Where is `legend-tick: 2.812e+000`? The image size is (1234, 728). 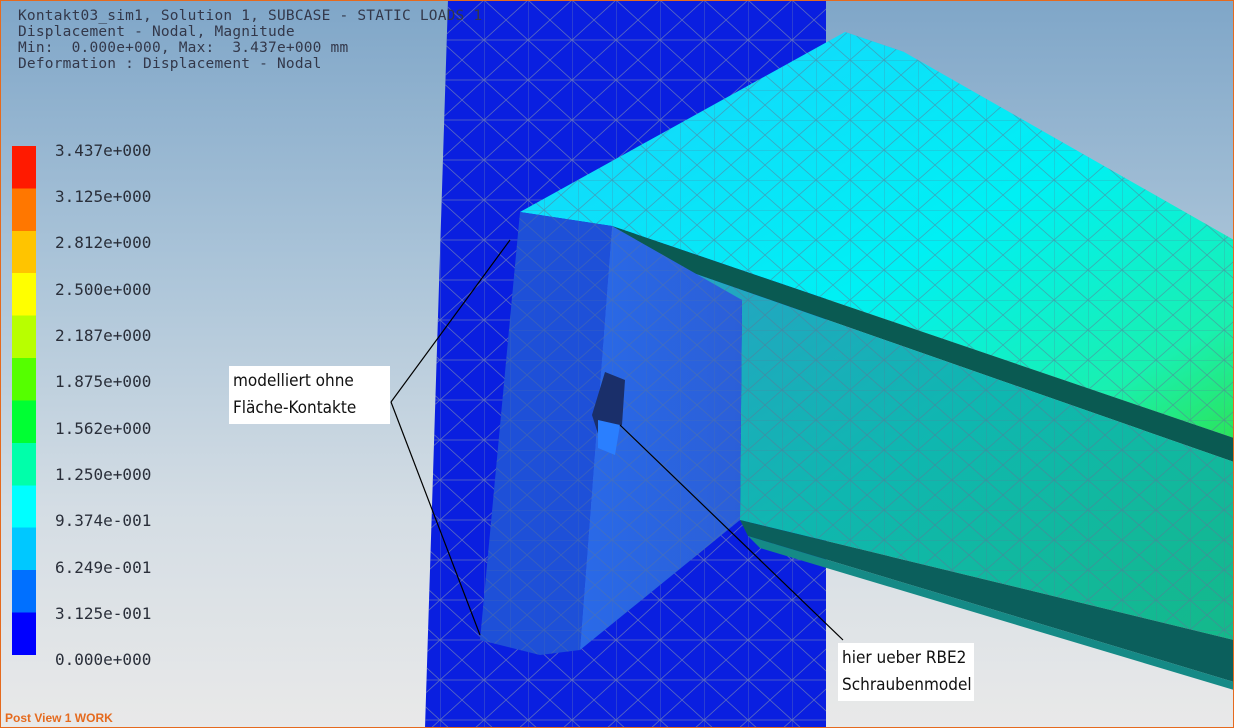
legend-tick: 2.812e+000 is located at coordinates (103, 242).